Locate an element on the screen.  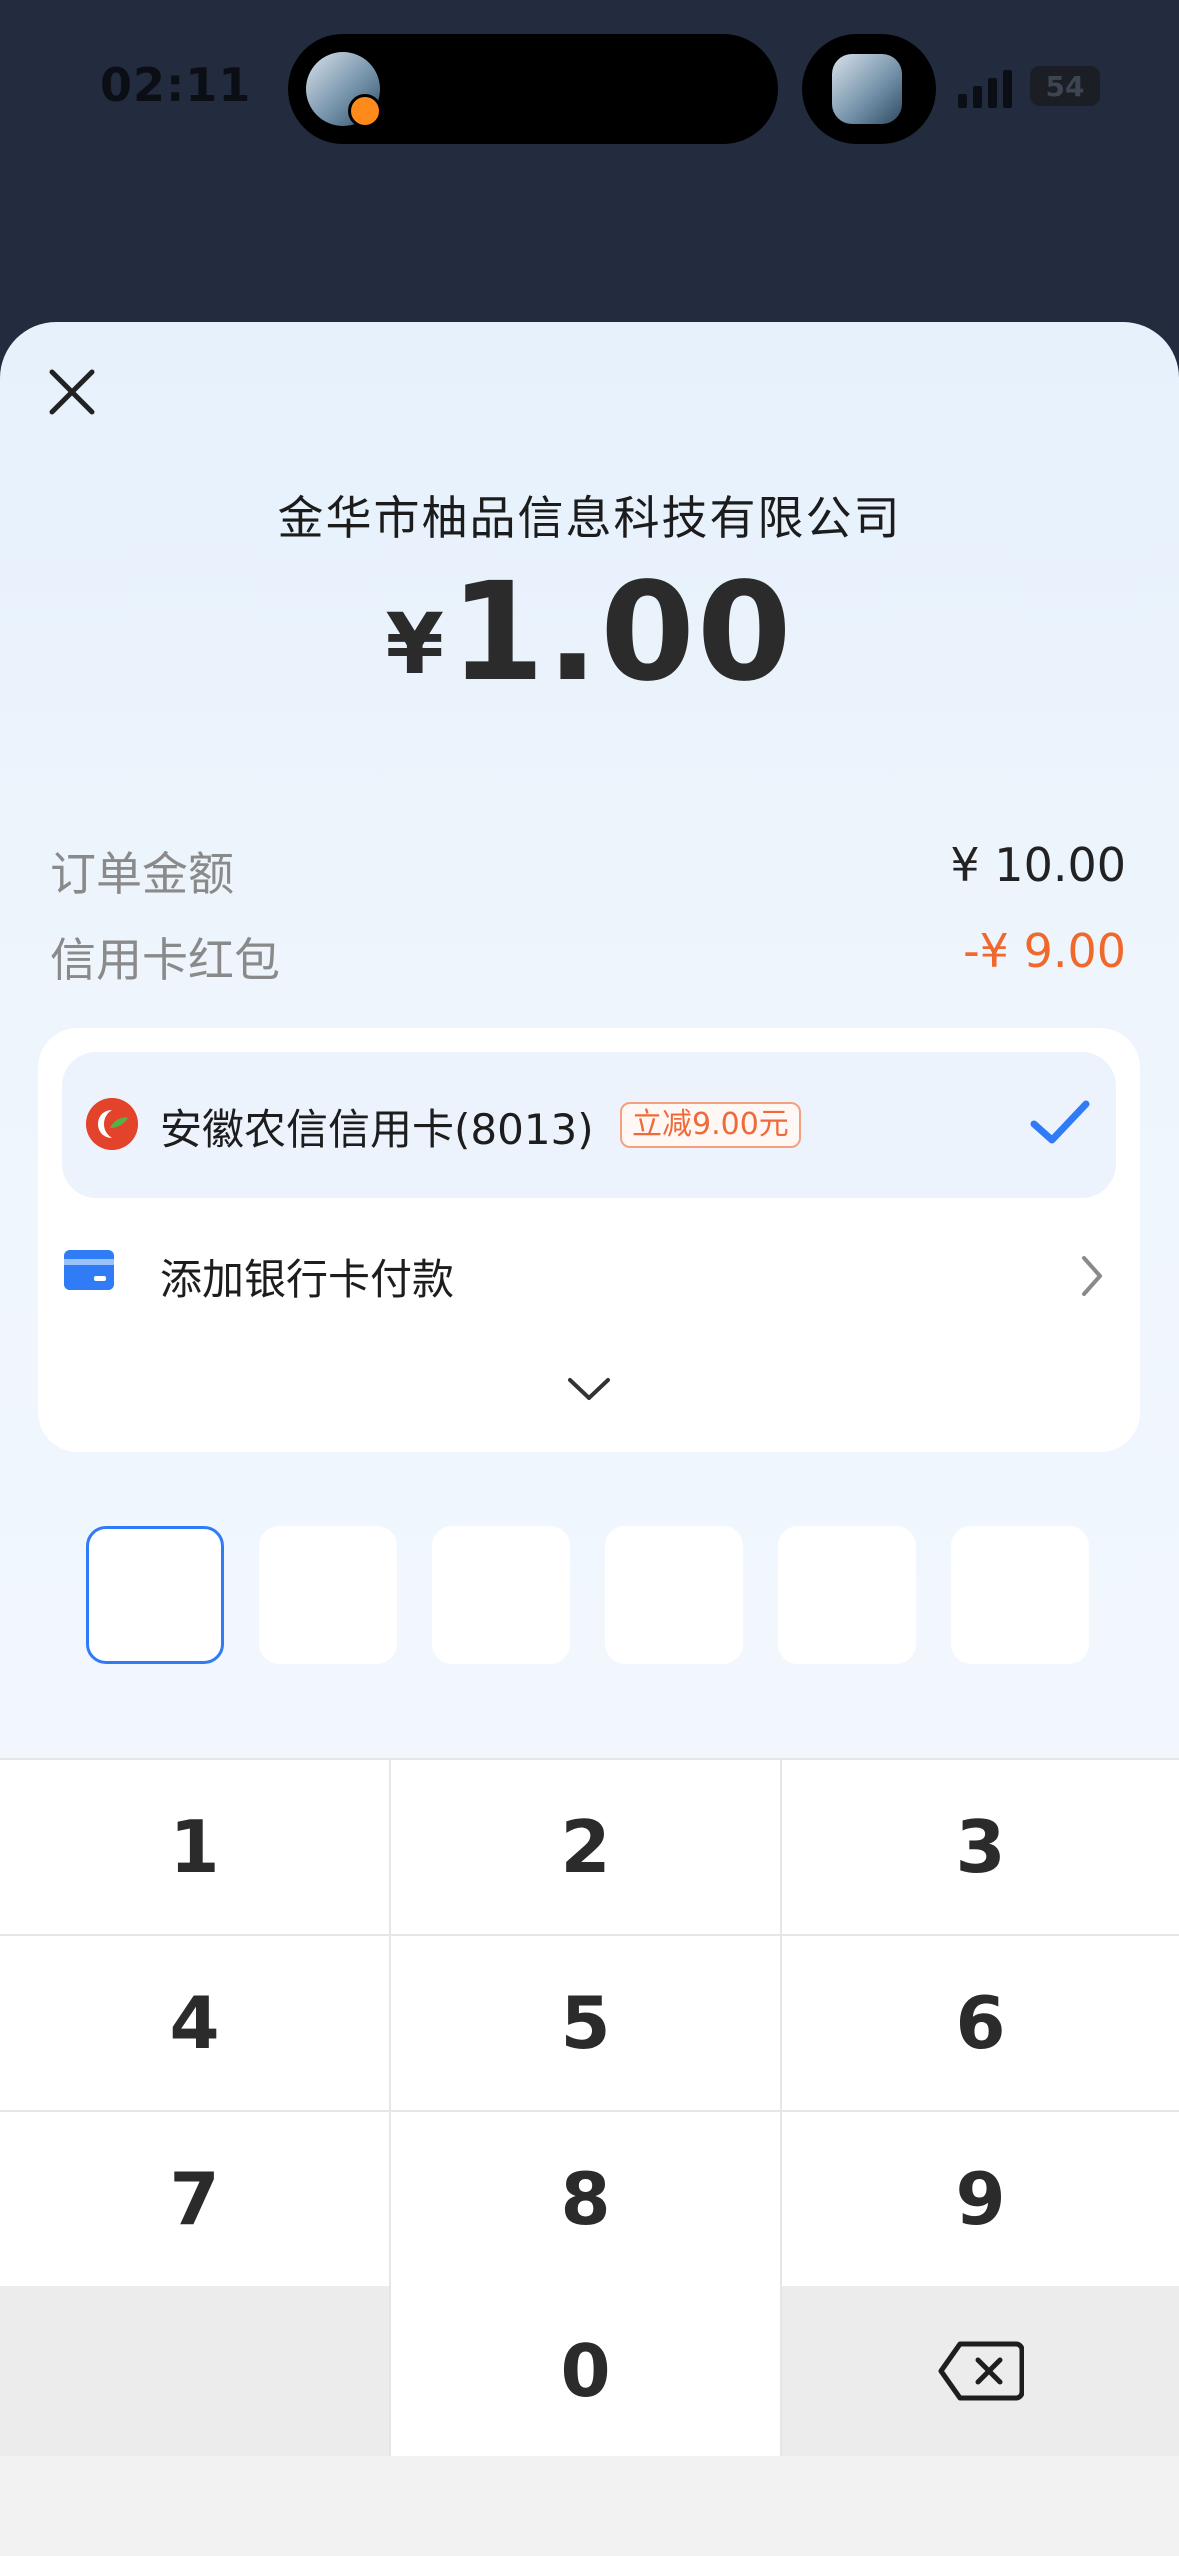
notification-badge-icon is located at coordinates (365, 111).